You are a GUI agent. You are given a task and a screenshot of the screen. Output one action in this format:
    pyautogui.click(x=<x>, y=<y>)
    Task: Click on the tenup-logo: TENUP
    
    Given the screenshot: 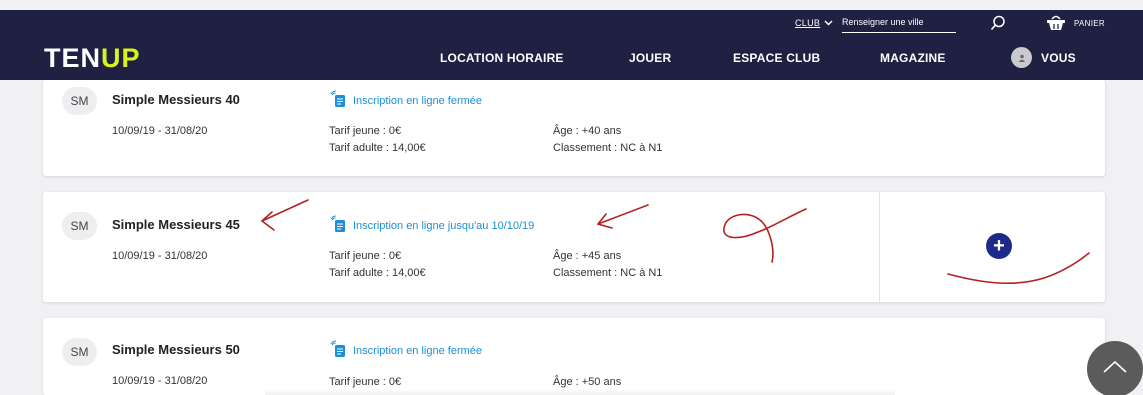 What is the action you would take?
    pyautogui.click(x=92, y=58)
    